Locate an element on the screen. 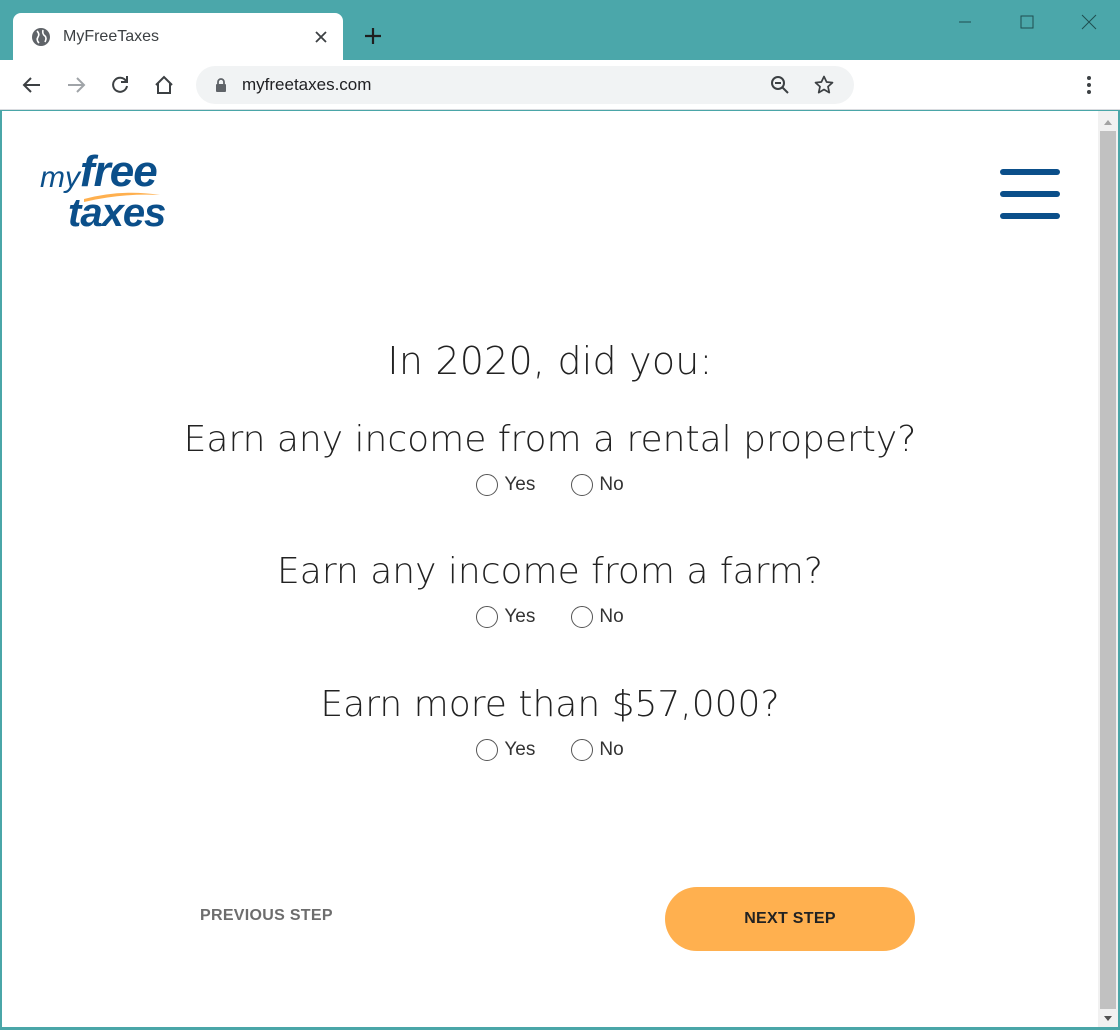 The width and height of the screenshot is (1120, 1030). radio-rental-no: No is located at coordinates (597, 485).